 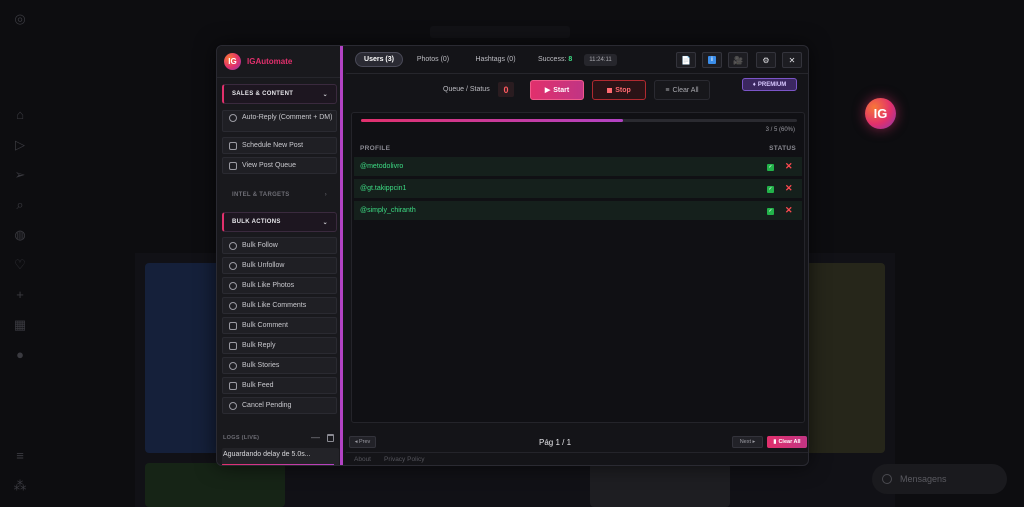 I want to click on stop-button: Stop, so click(x=619, y=90).